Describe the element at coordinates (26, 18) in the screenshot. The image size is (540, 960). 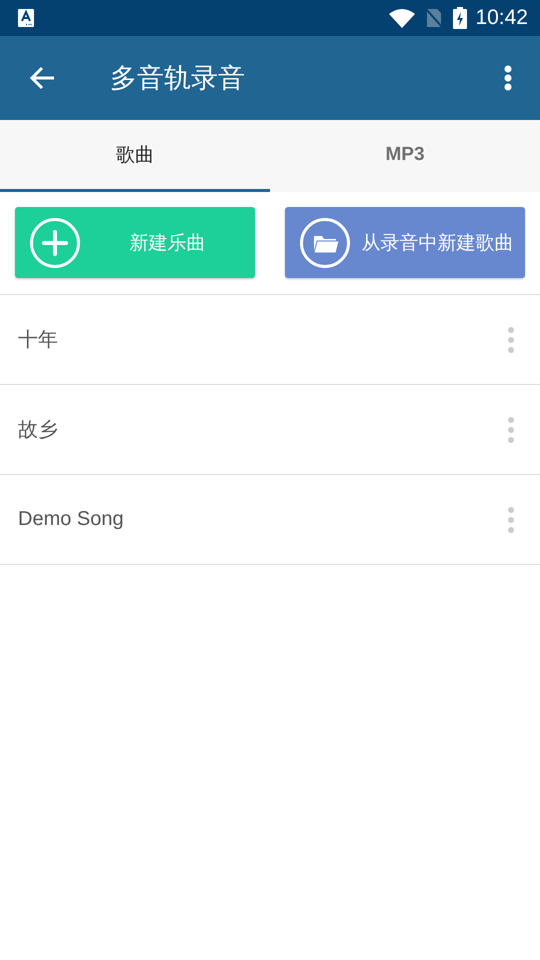
I see `keyboard-notification-icon` at that location.